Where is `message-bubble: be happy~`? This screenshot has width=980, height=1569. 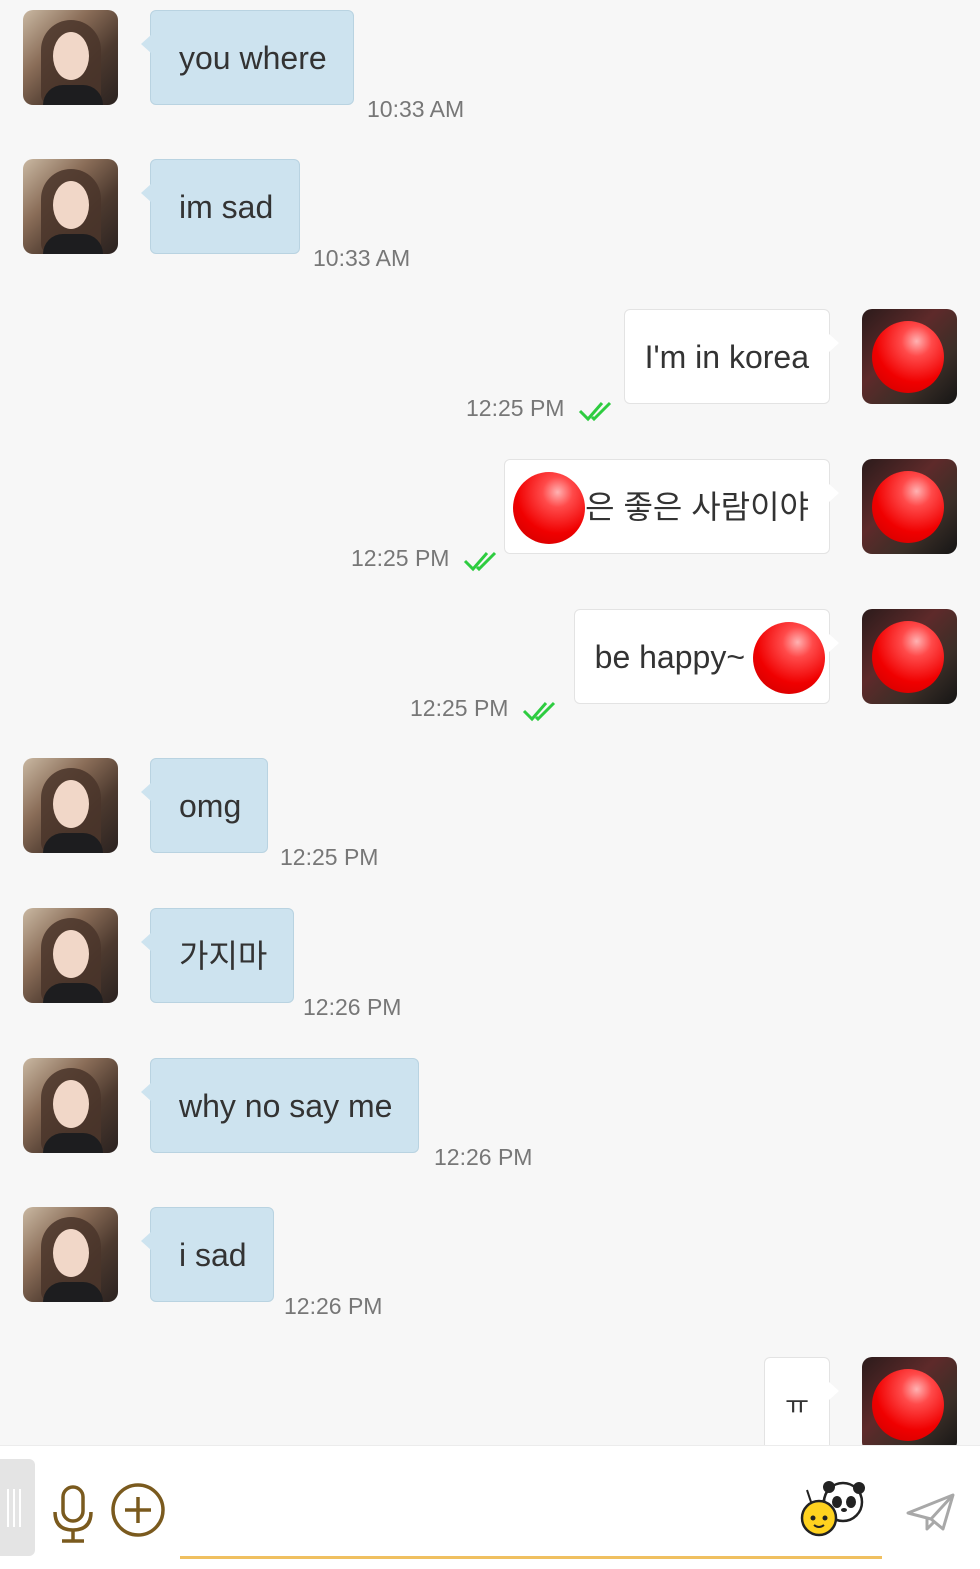 message-bubble: be happy~ is located at coordinates (706, 656).